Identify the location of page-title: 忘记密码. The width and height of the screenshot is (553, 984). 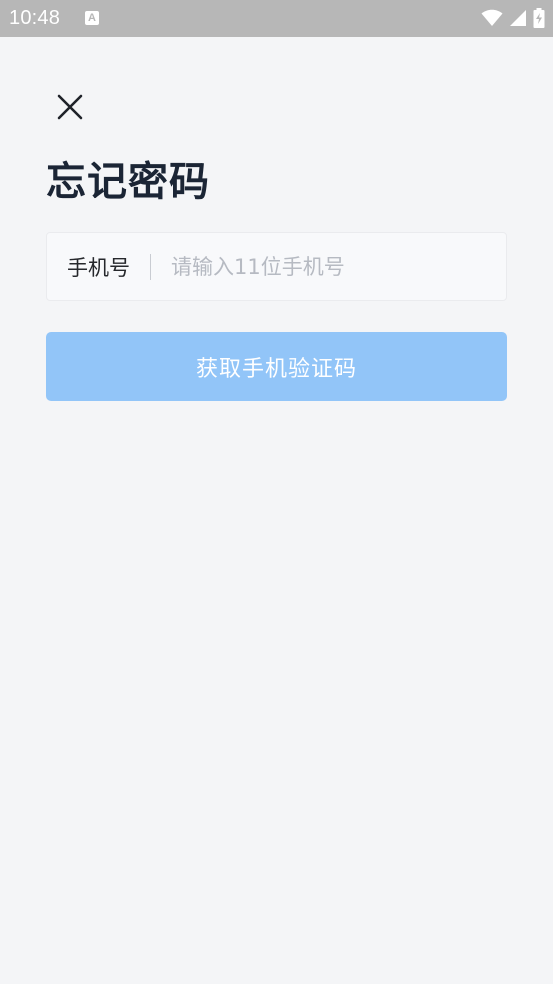
(128, 182).